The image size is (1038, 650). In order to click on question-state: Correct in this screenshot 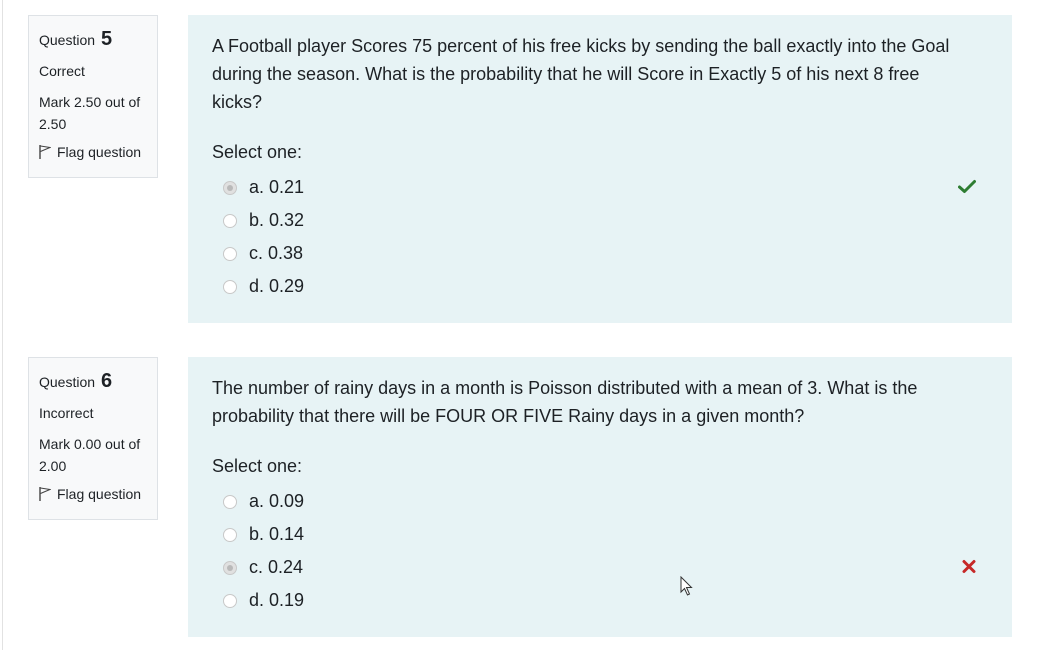, I will do `click(62, 71)`.